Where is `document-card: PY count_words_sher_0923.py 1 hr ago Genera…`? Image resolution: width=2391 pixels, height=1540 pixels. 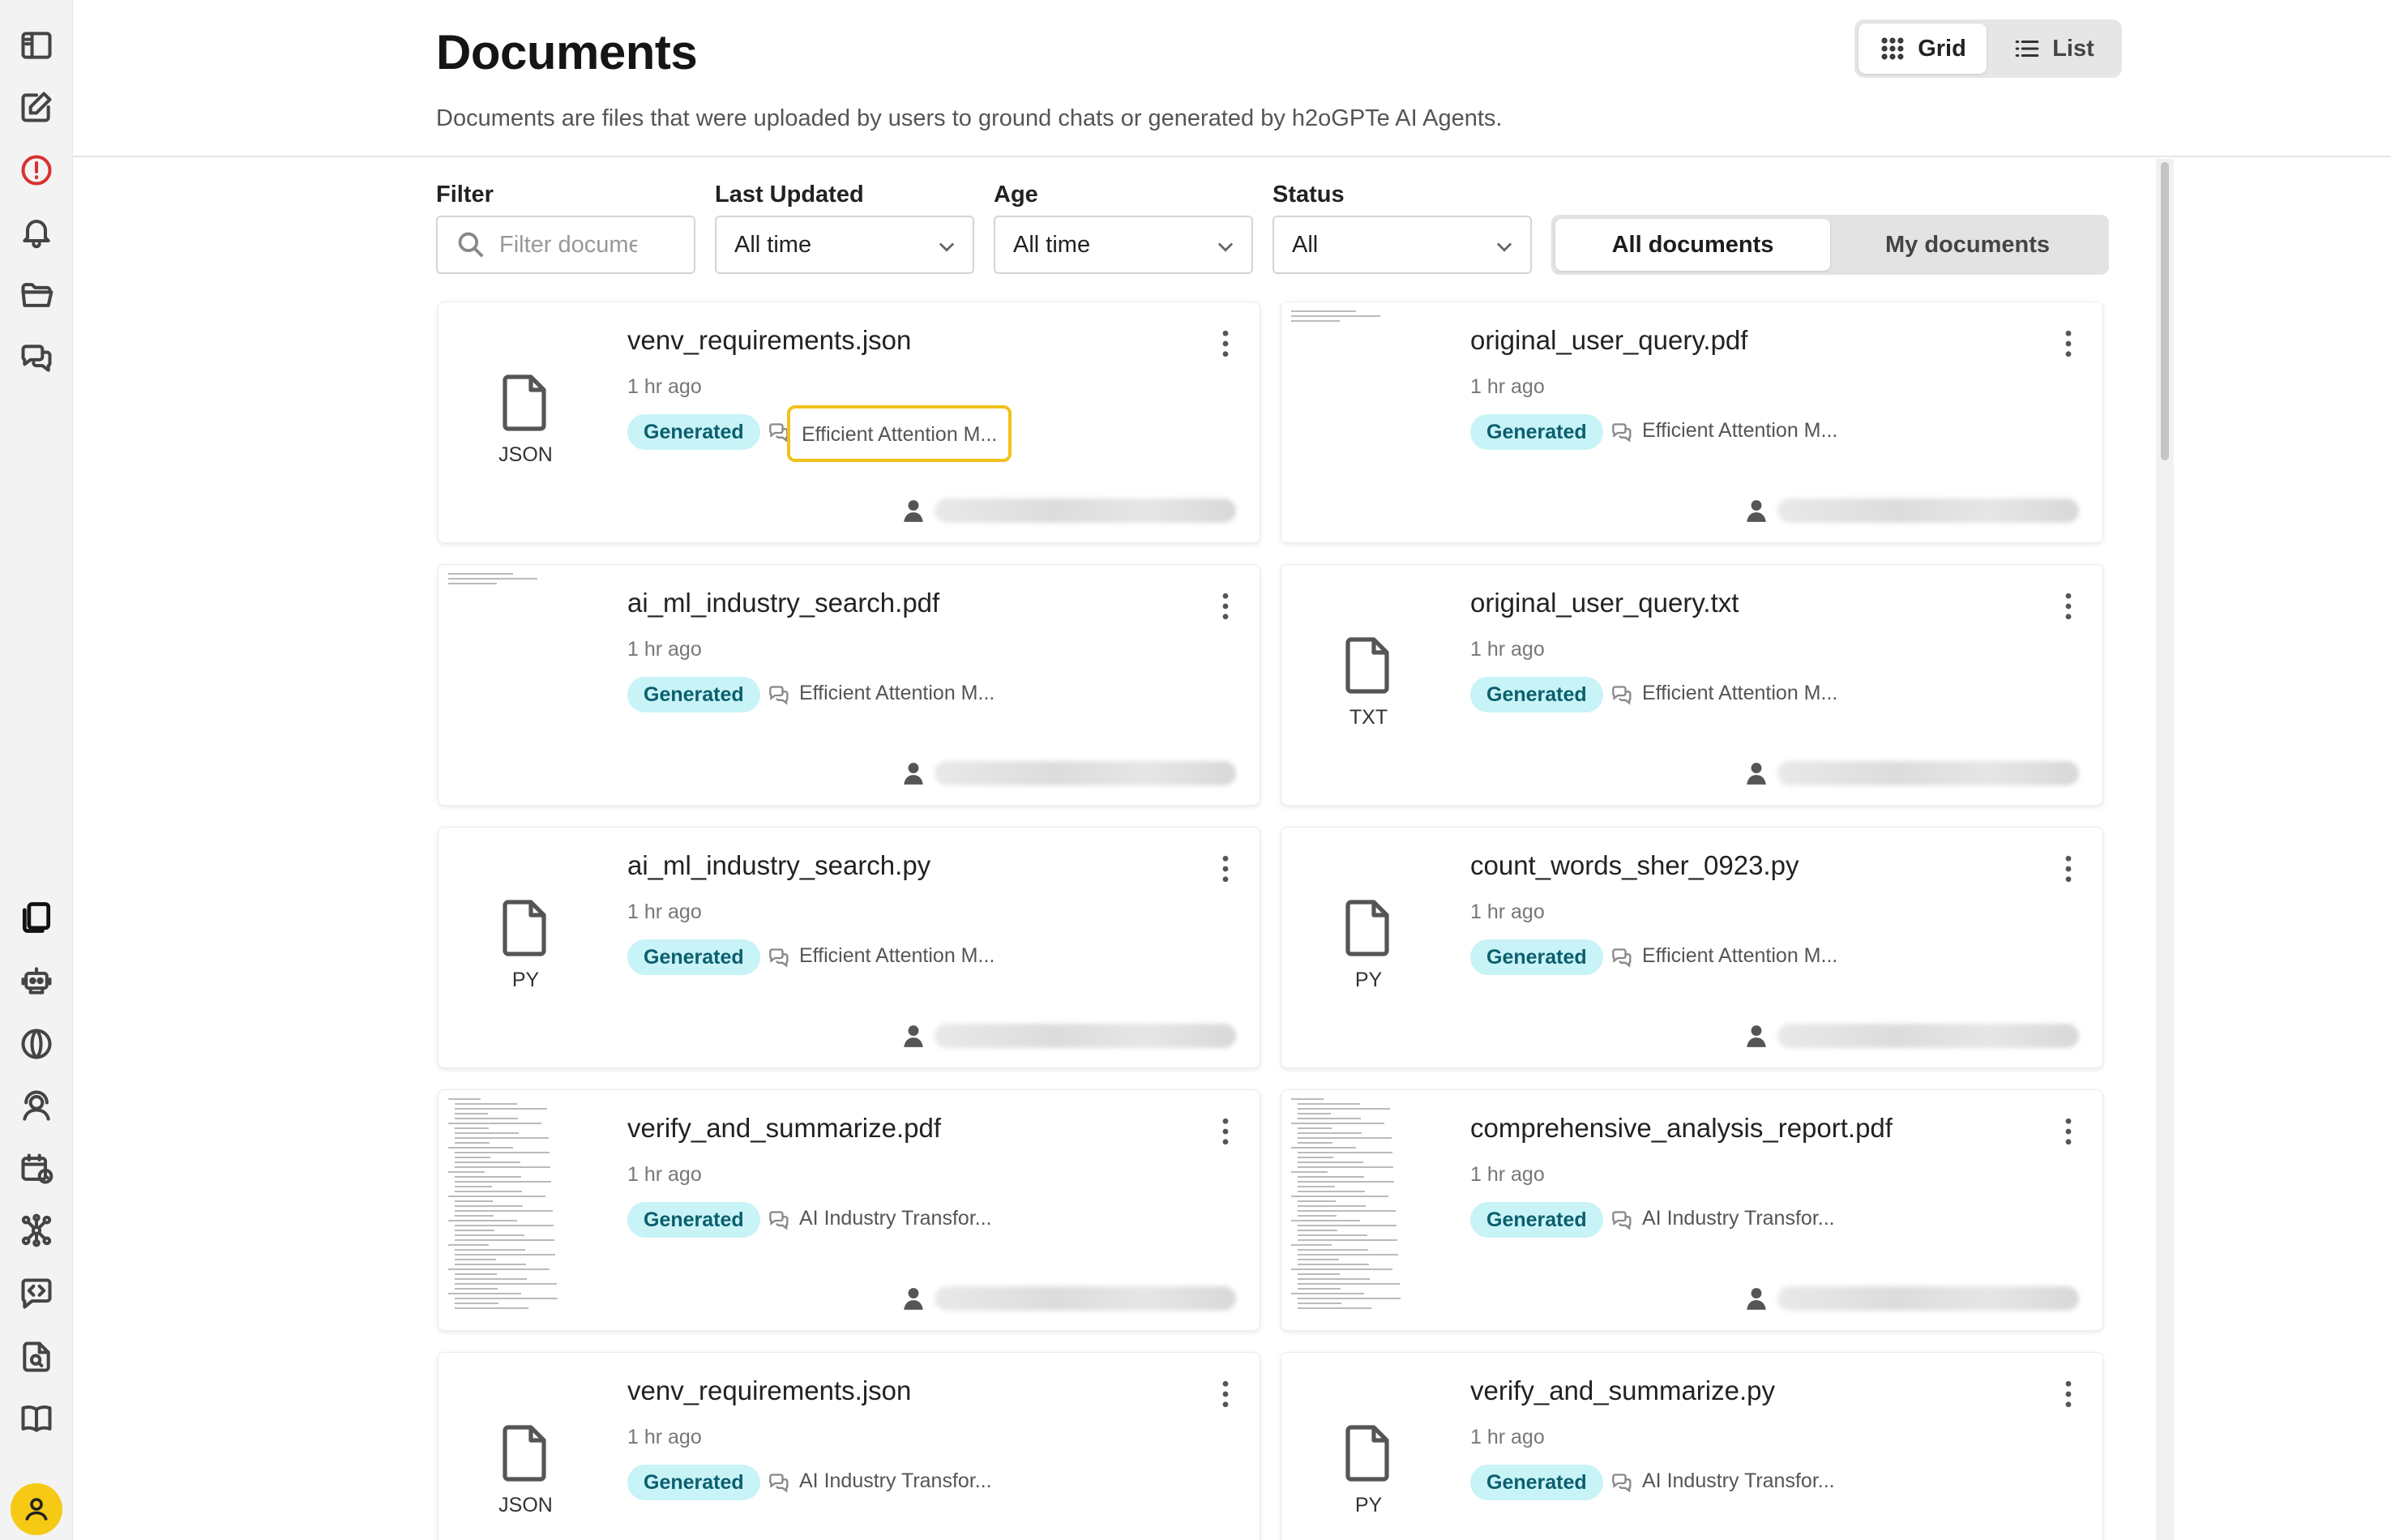 document-card: PY count_words_sher_0923.py 1 hr ago Genera… is located at coordinates (1692, 948).